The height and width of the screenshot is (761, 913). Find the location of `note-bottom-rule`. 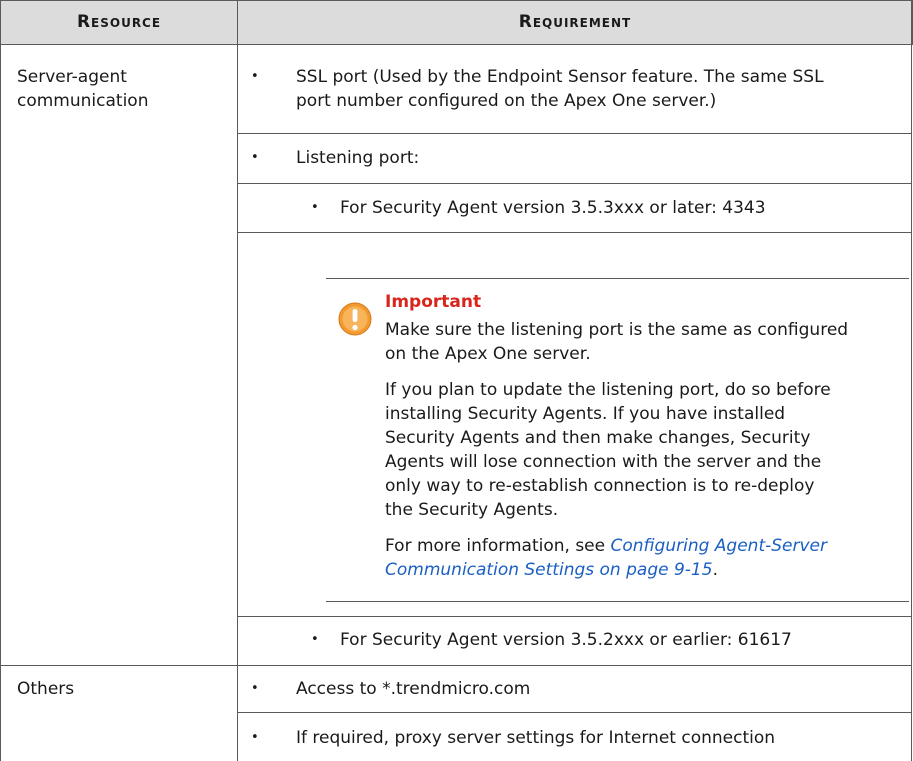

note-bottom-rule is located at coordinates (617, 601).